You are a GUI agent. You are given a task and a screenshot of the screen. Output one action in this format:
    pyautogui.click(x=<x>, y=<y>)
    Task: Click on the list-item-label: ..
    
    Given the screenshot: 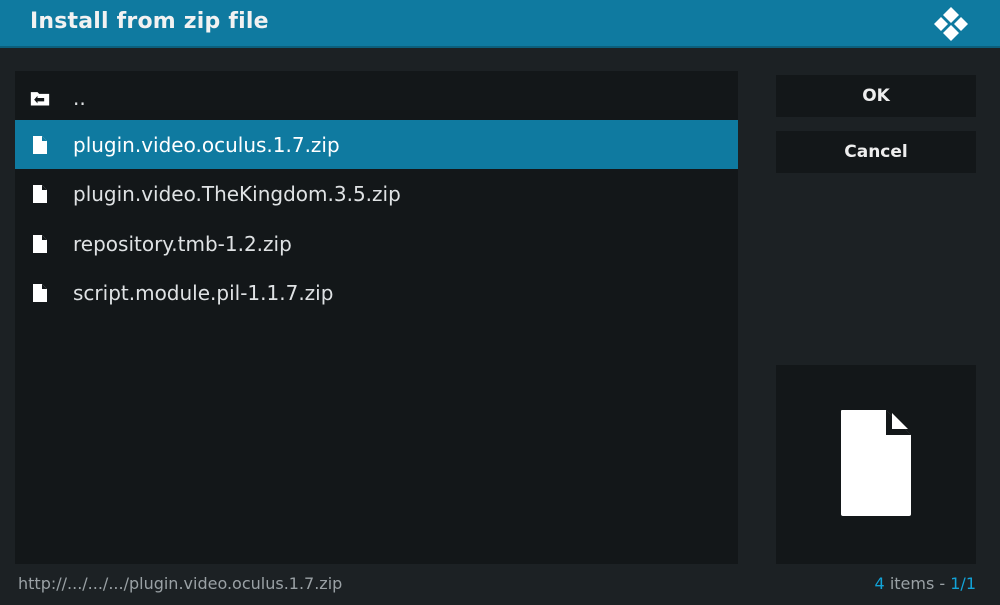 What is the action you would take?
    pyautogui.click(x=79, y=97)
    